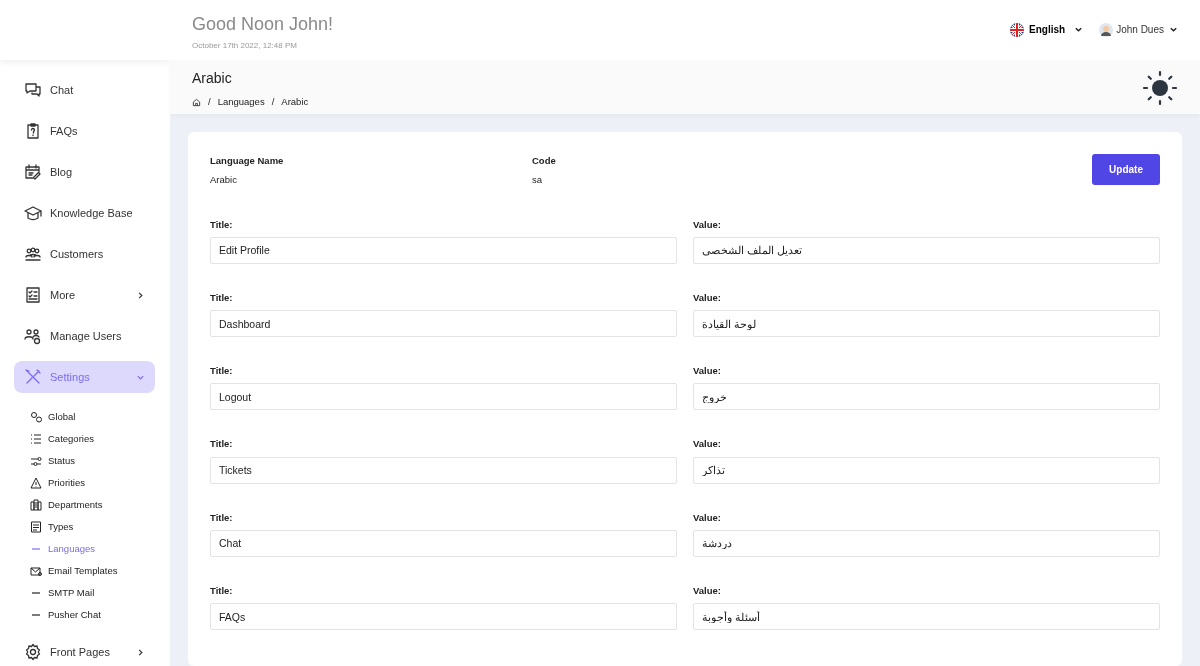  What do you see at coordinates (33, 172) in the screenshot?
I see `calendar-pen-icon` at bounding box center [33, 172].